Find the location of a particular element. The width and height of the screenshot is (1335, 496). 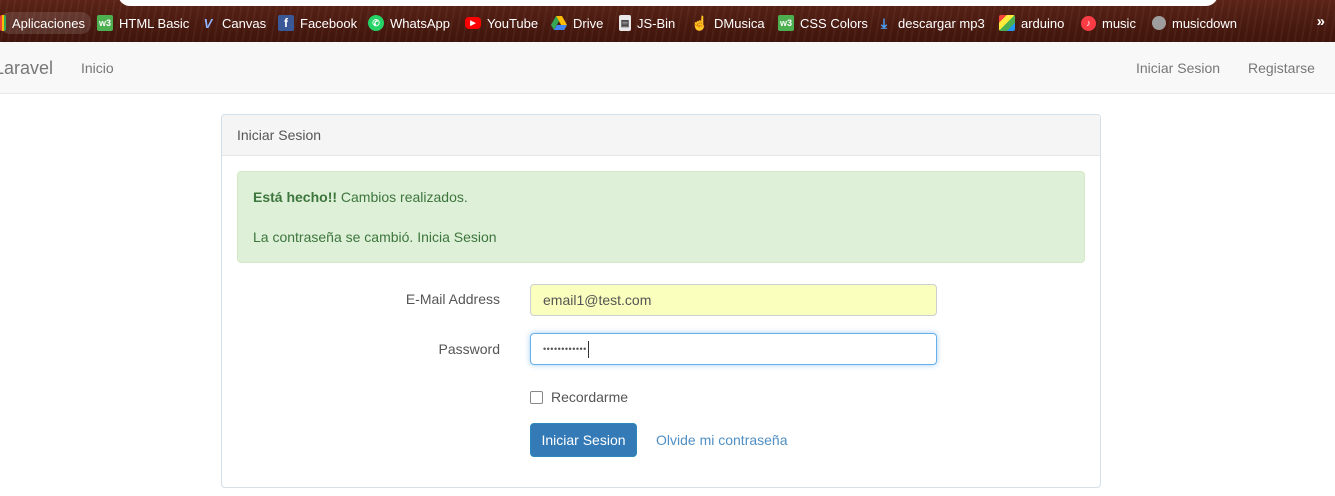

bookmark-arduino: arduino is located at coordinates (1031, 23).